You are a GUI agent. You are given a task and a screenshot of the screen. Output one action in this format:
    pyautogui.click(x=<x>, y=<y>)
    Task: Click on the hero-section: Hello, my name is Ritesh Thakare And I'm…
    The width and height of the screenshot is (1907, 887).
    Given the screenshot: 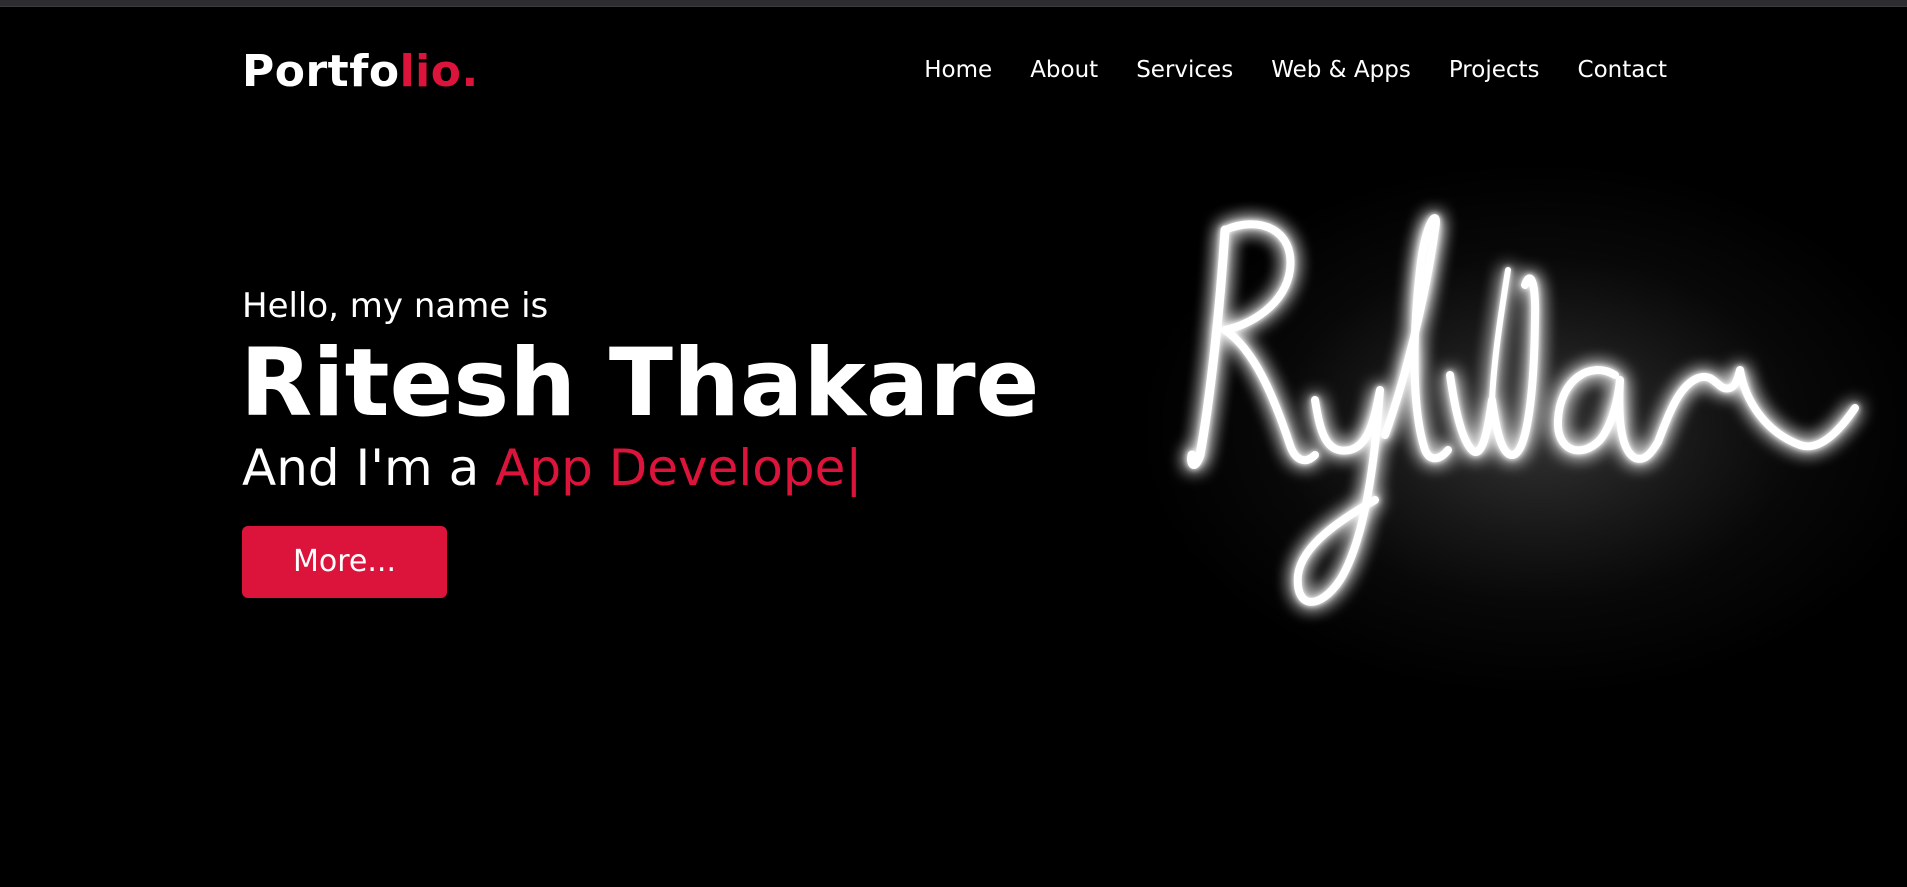 What is the action you would take?
    pyautogui.click(x=640, y=441)
    